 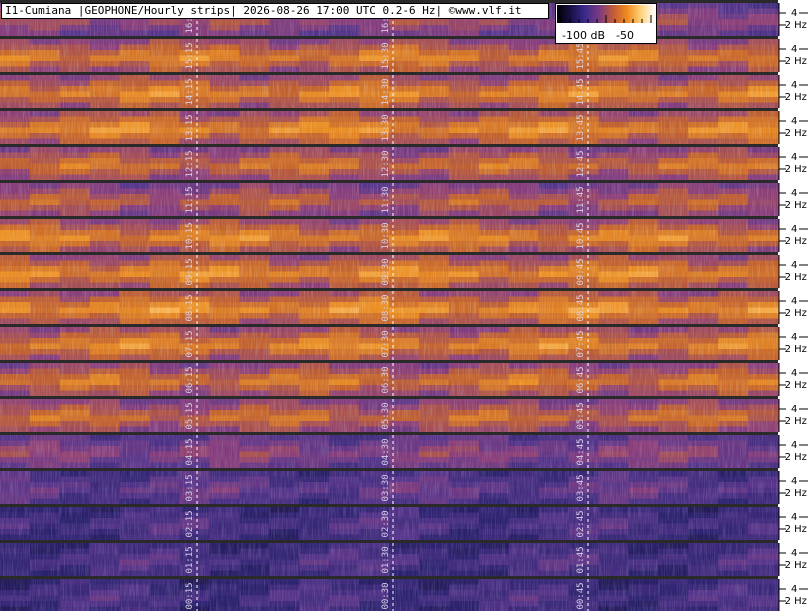 What do you see at coordinates (625, 35) in the screenshot?
I see `colorbar-label-high: -50` at bounding box center [625, 35].